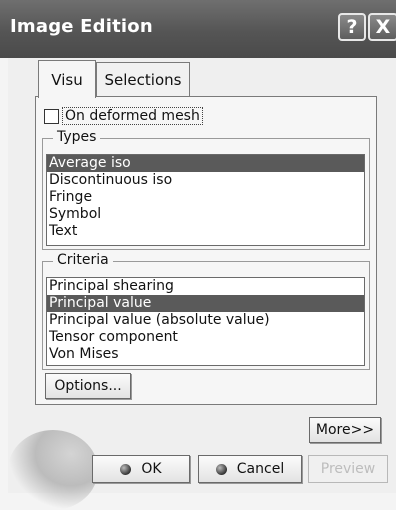 The height and width of the screenshot is (510, 396). I want to click on ok-icon, so click(126, 469).